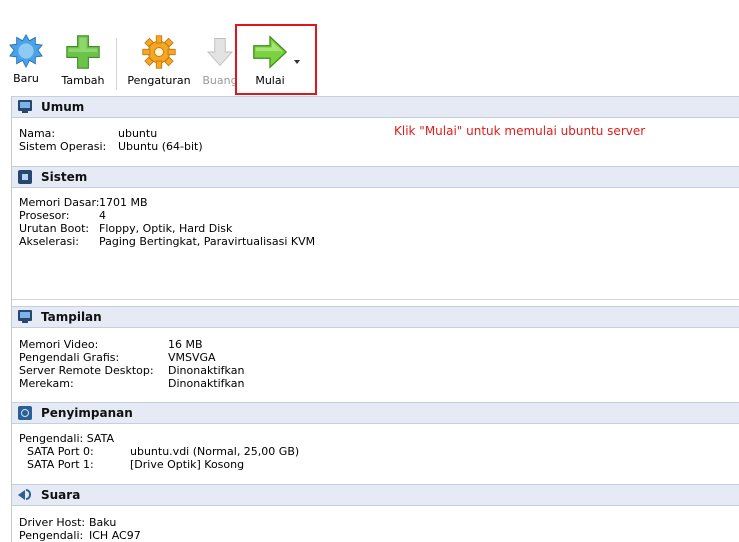 The image size is (739, 542). I want to click on display-rec-value: Dinonaktifkan, so click(206, 383).